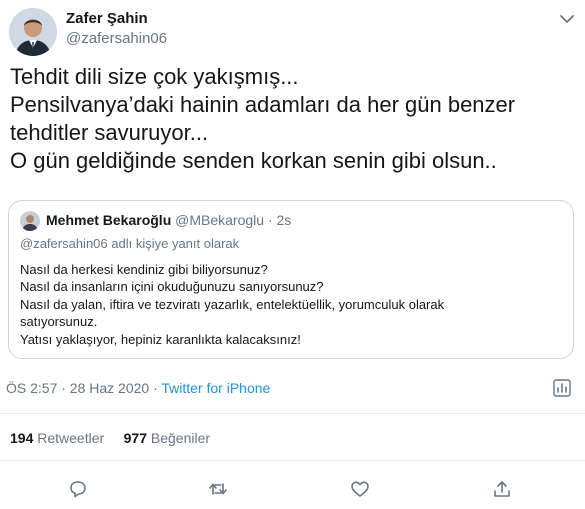 The height and width of the screenshot is (509, 585). Describe the element at coordinates (109, 220) in the screenshot. I see `quoted-name: Mehmet Bekaroğlu` at that location.